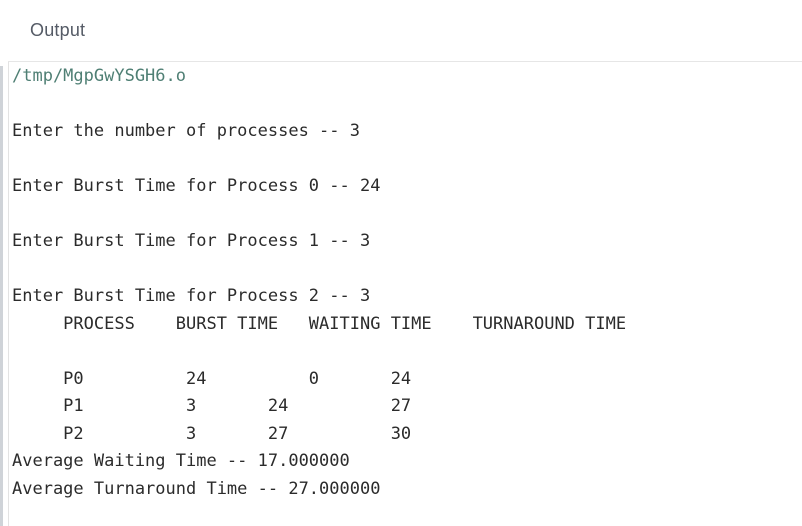 This screenshot has height=526, width=802. What do you see at coordinates (191, 296) in the screenshot?
I see `output-line-burst-2: Enter Burst Time for Process 2 -- 3` at bounding box center [191, 296].